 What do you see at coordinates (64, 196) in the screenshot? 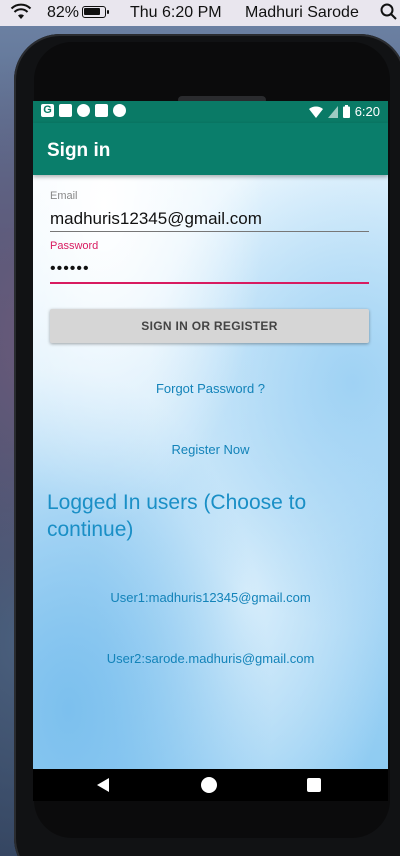
I see `email-label: Email` at bounding box center [64, 196].